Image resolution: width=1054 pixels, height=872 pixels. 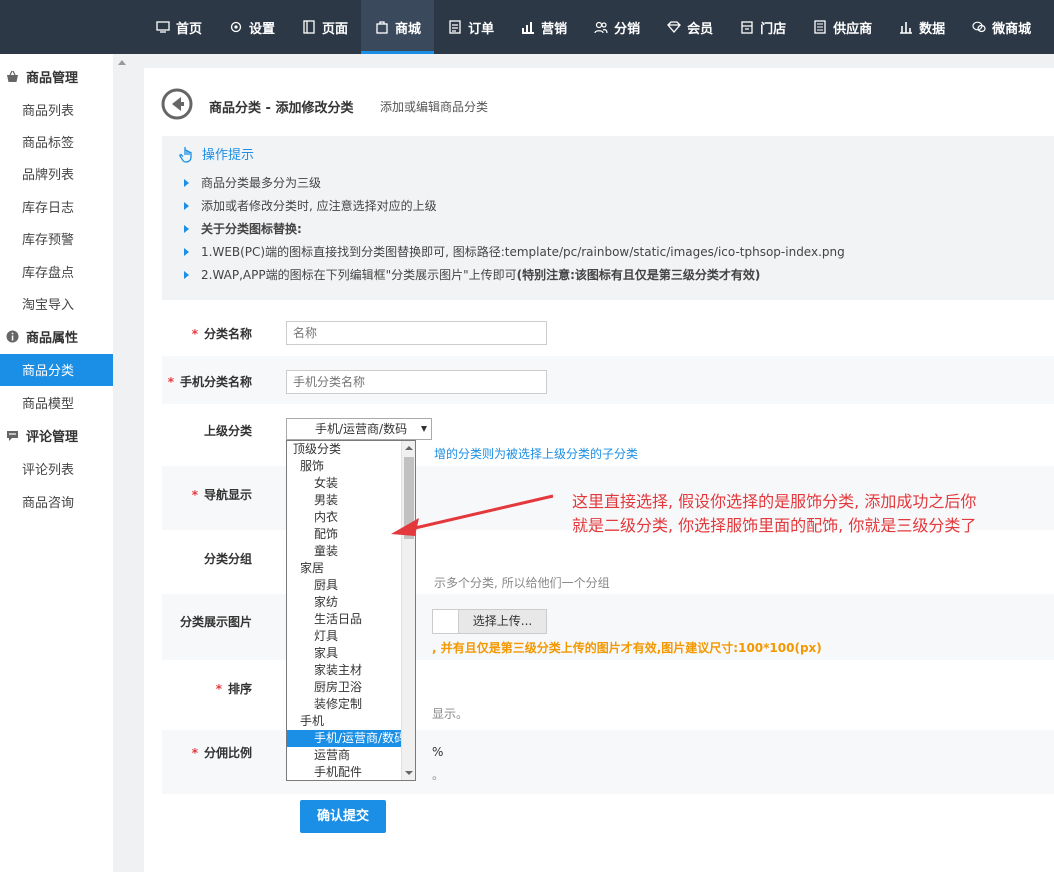 What do you see at coordinates (65, 27) in the screenshot?
I see `logo-area` at bounding box center [65, 27].